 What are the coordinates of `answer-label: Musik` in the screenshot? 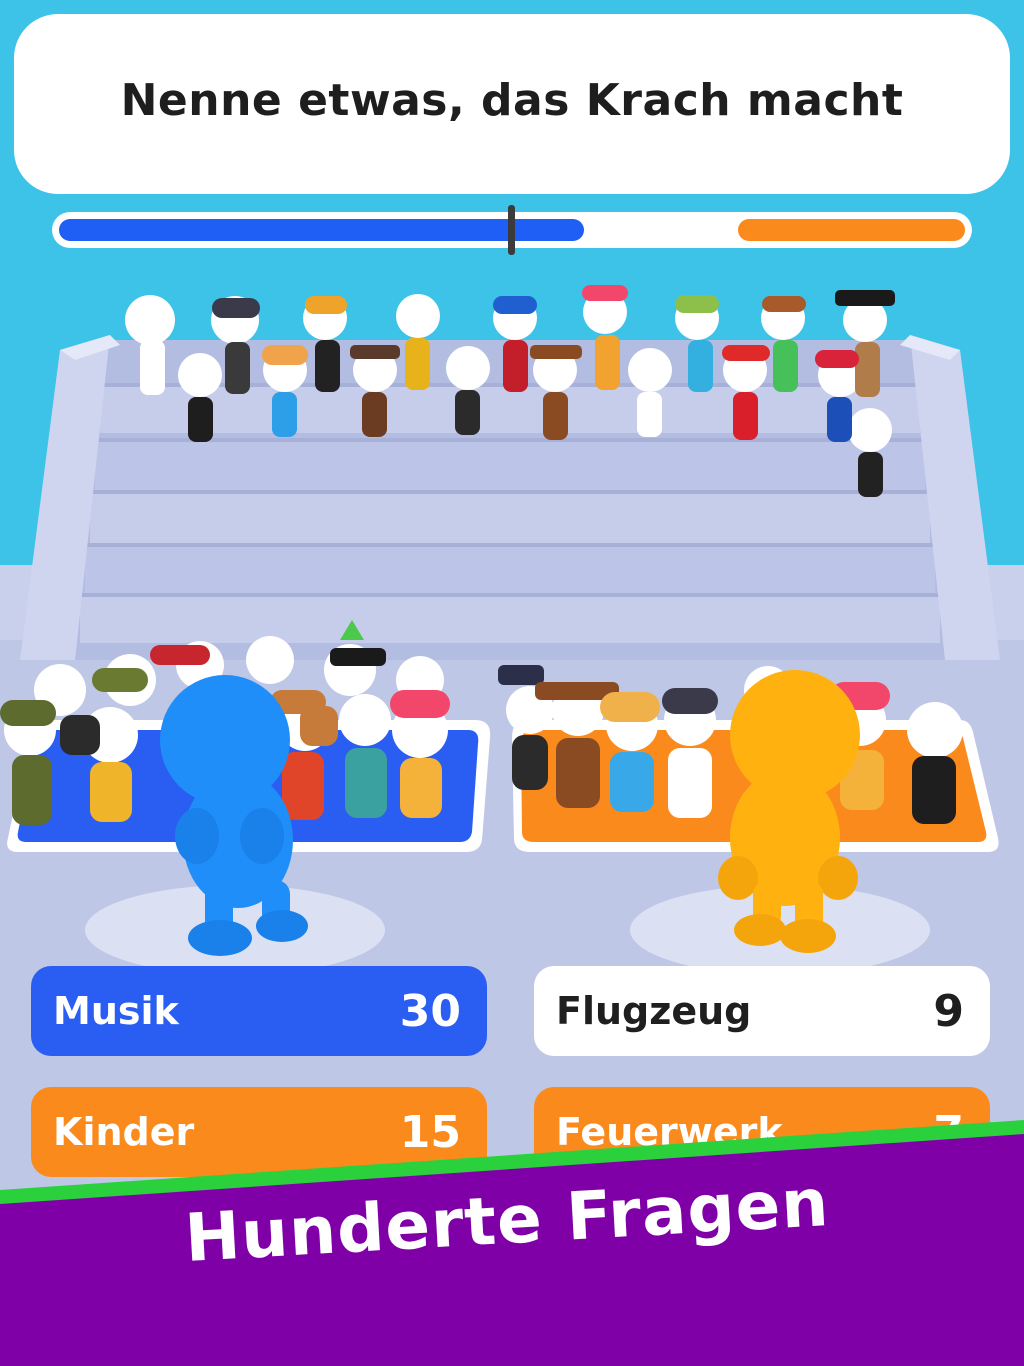 It's located at (116, 1011).